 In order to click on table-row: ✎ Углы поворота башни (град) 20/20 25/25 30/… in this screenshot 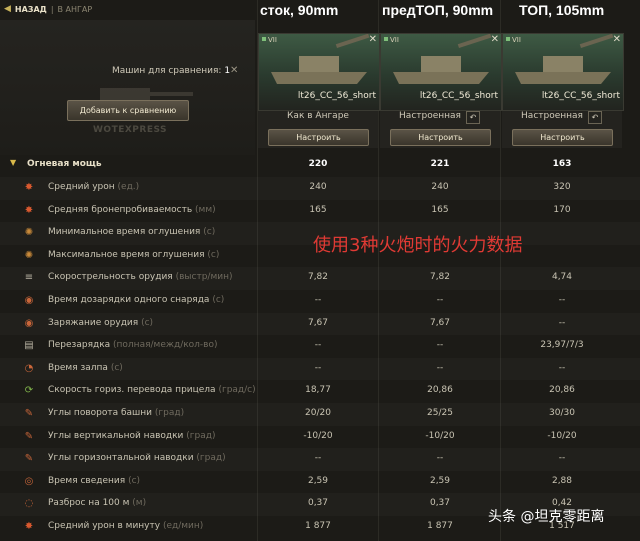, I will do `click(320, 414)`.